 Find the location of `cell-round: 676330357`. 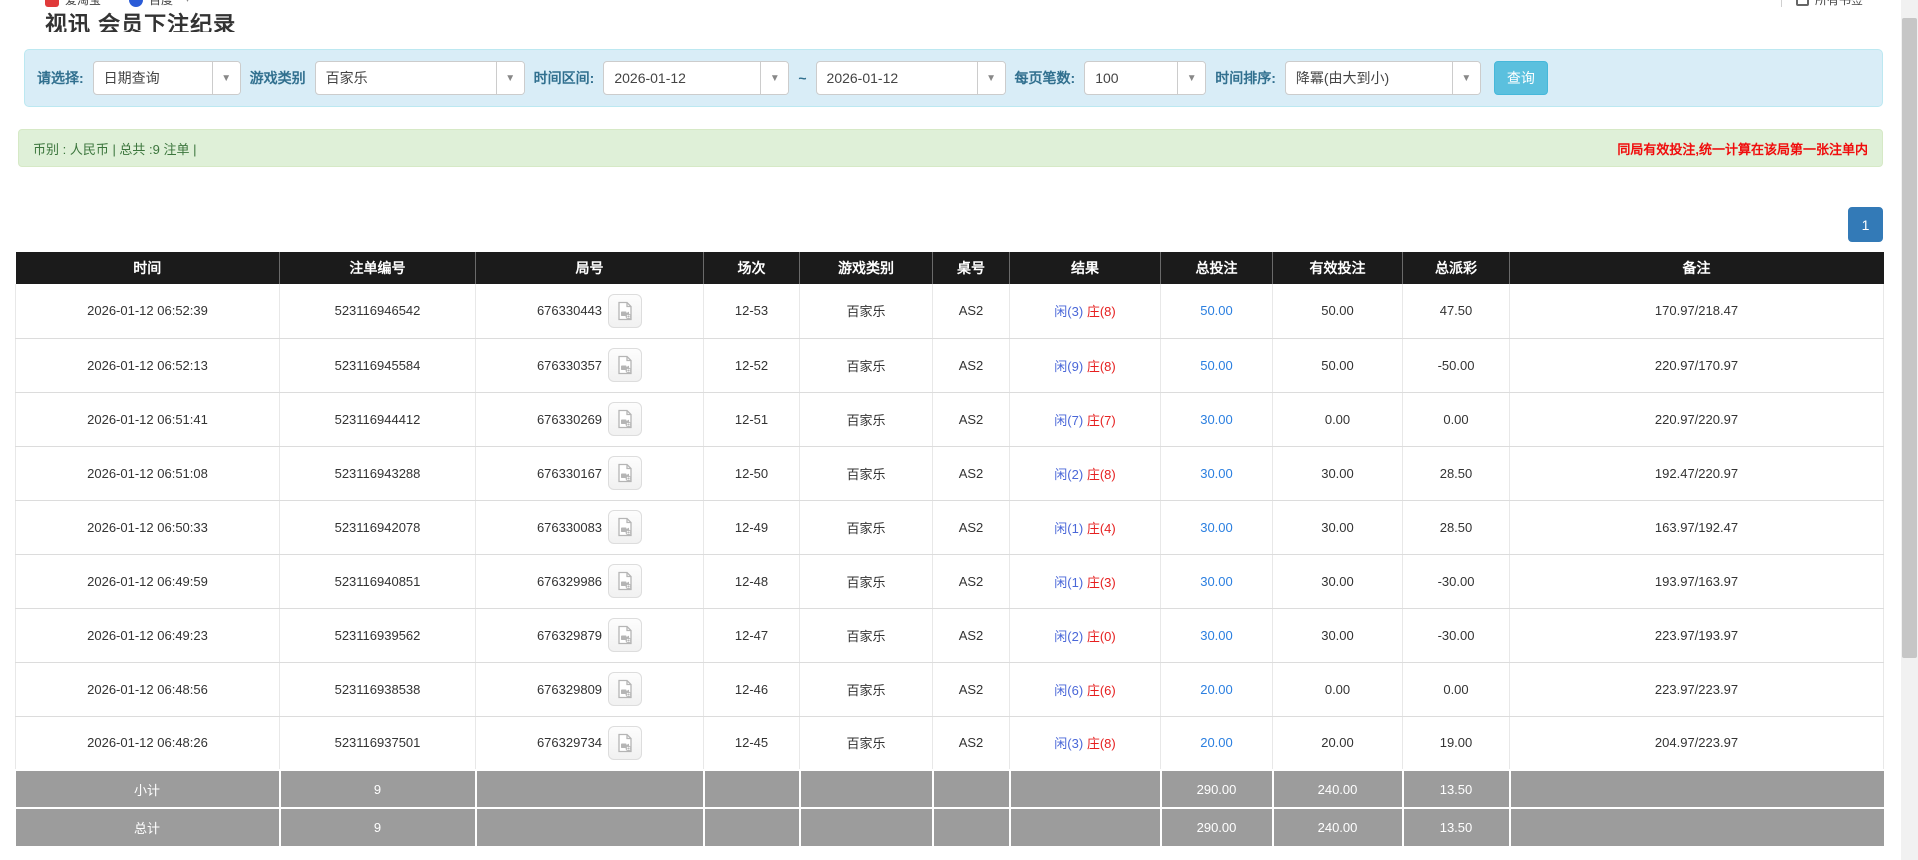

cell-round: 676330357 is located at coordinates (589, 365).